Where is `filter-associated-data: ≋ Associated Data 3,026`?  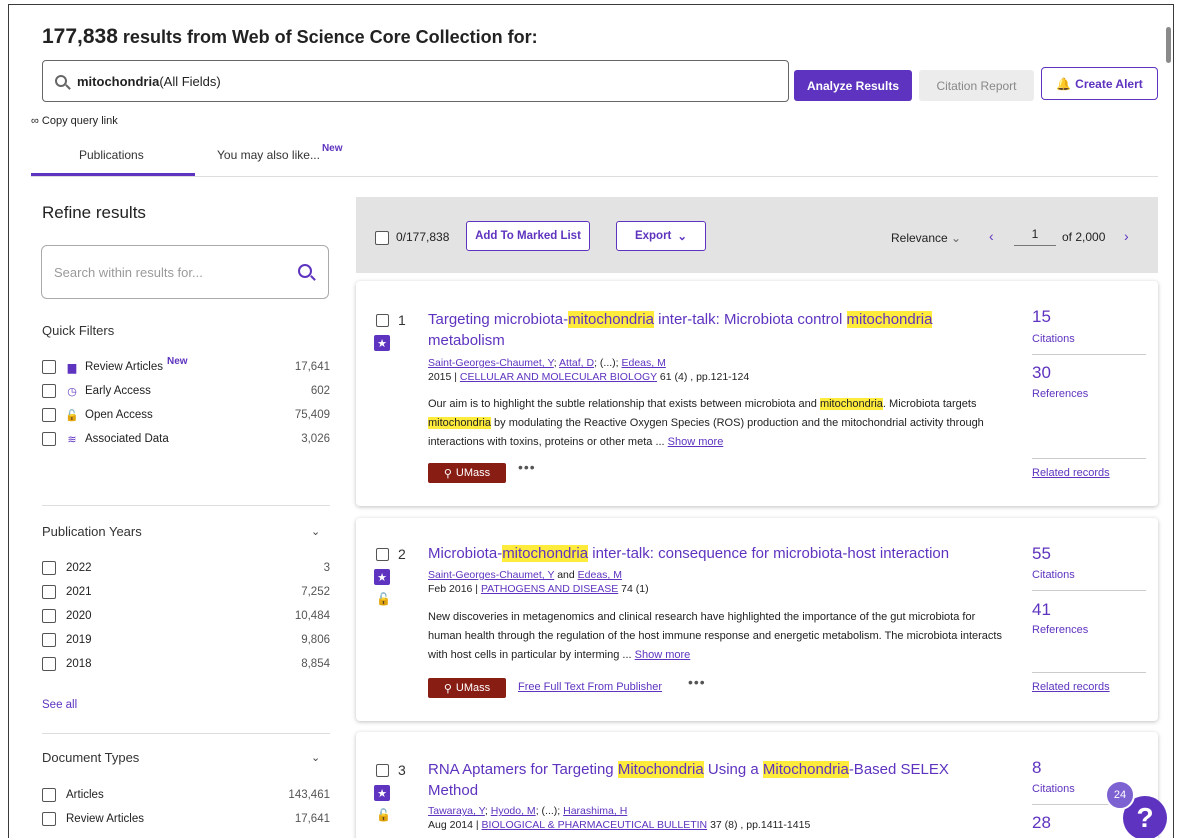 filter-associated-data: ≋ Associated Data 3,026 is located at coordinates (186, 439).